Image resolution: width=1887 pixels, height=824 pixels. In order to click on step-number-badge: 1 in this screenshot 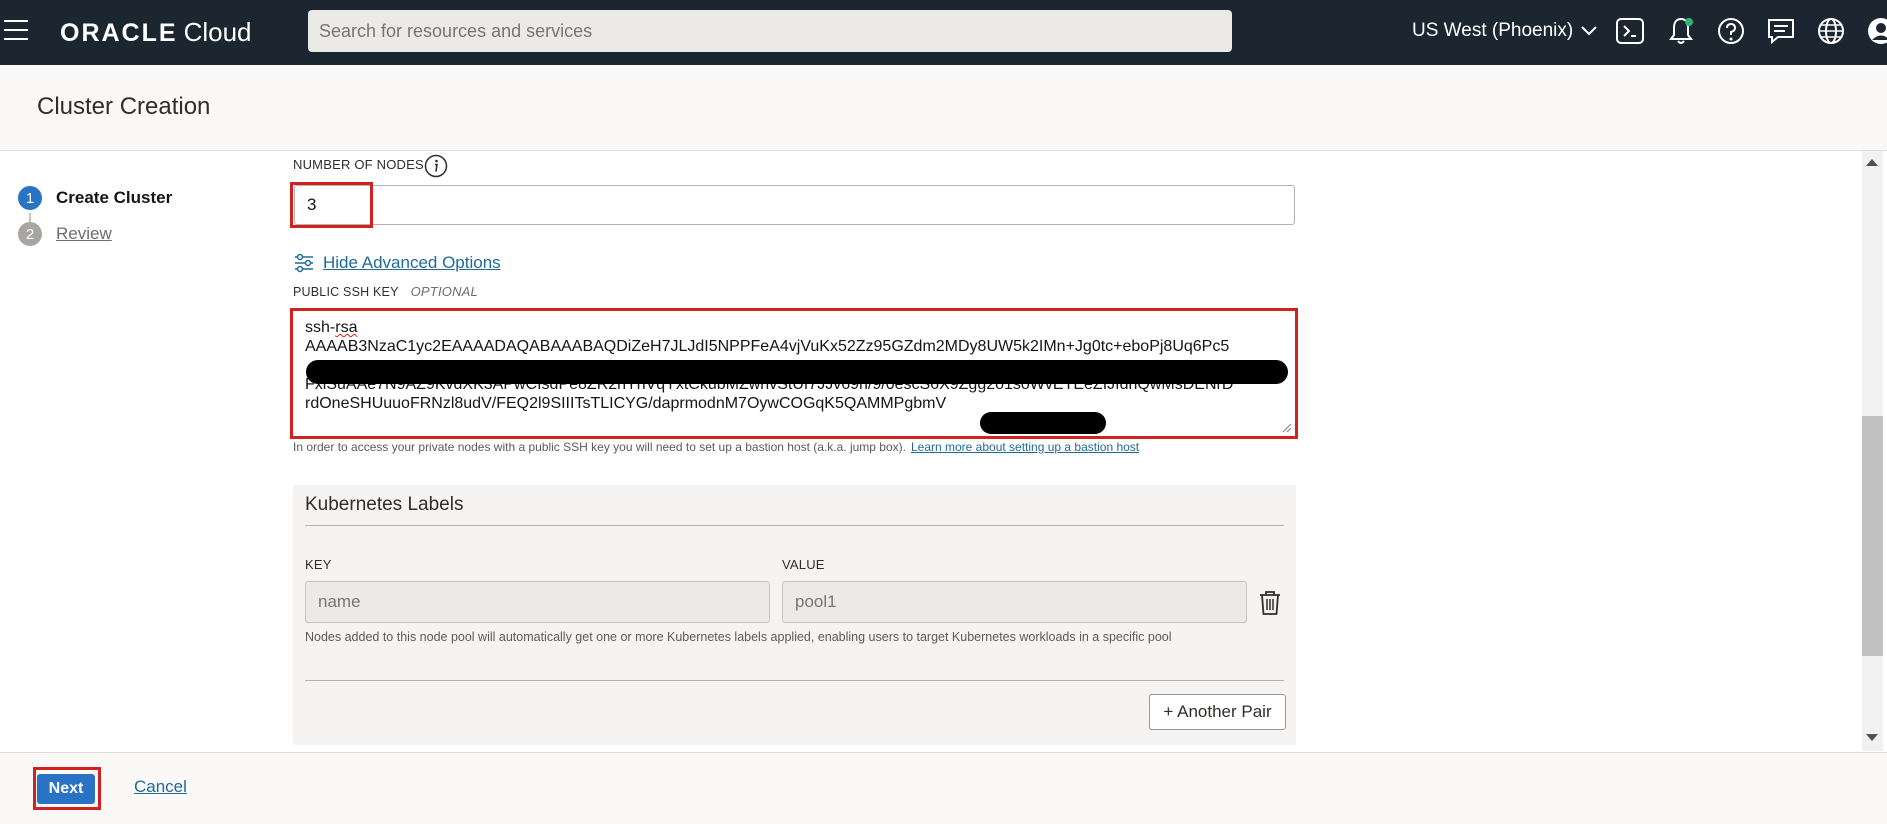, I will do `click(30, 198)`.